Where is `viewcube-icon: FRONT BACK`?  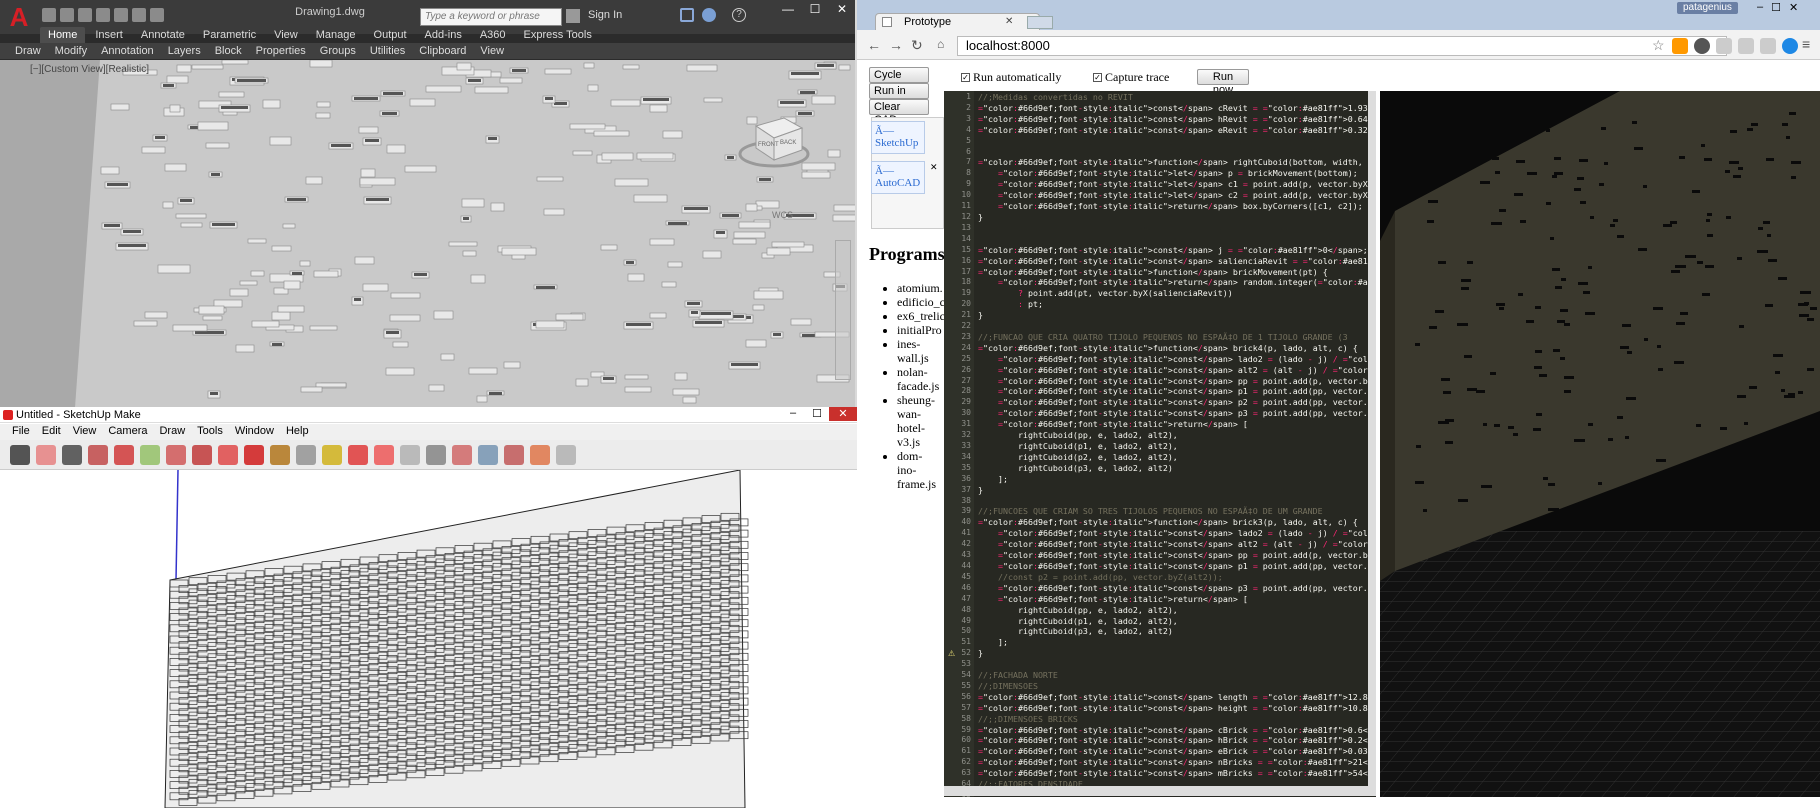
viewcube-icon: FRONT BACK is located at coordinates (774, 141).